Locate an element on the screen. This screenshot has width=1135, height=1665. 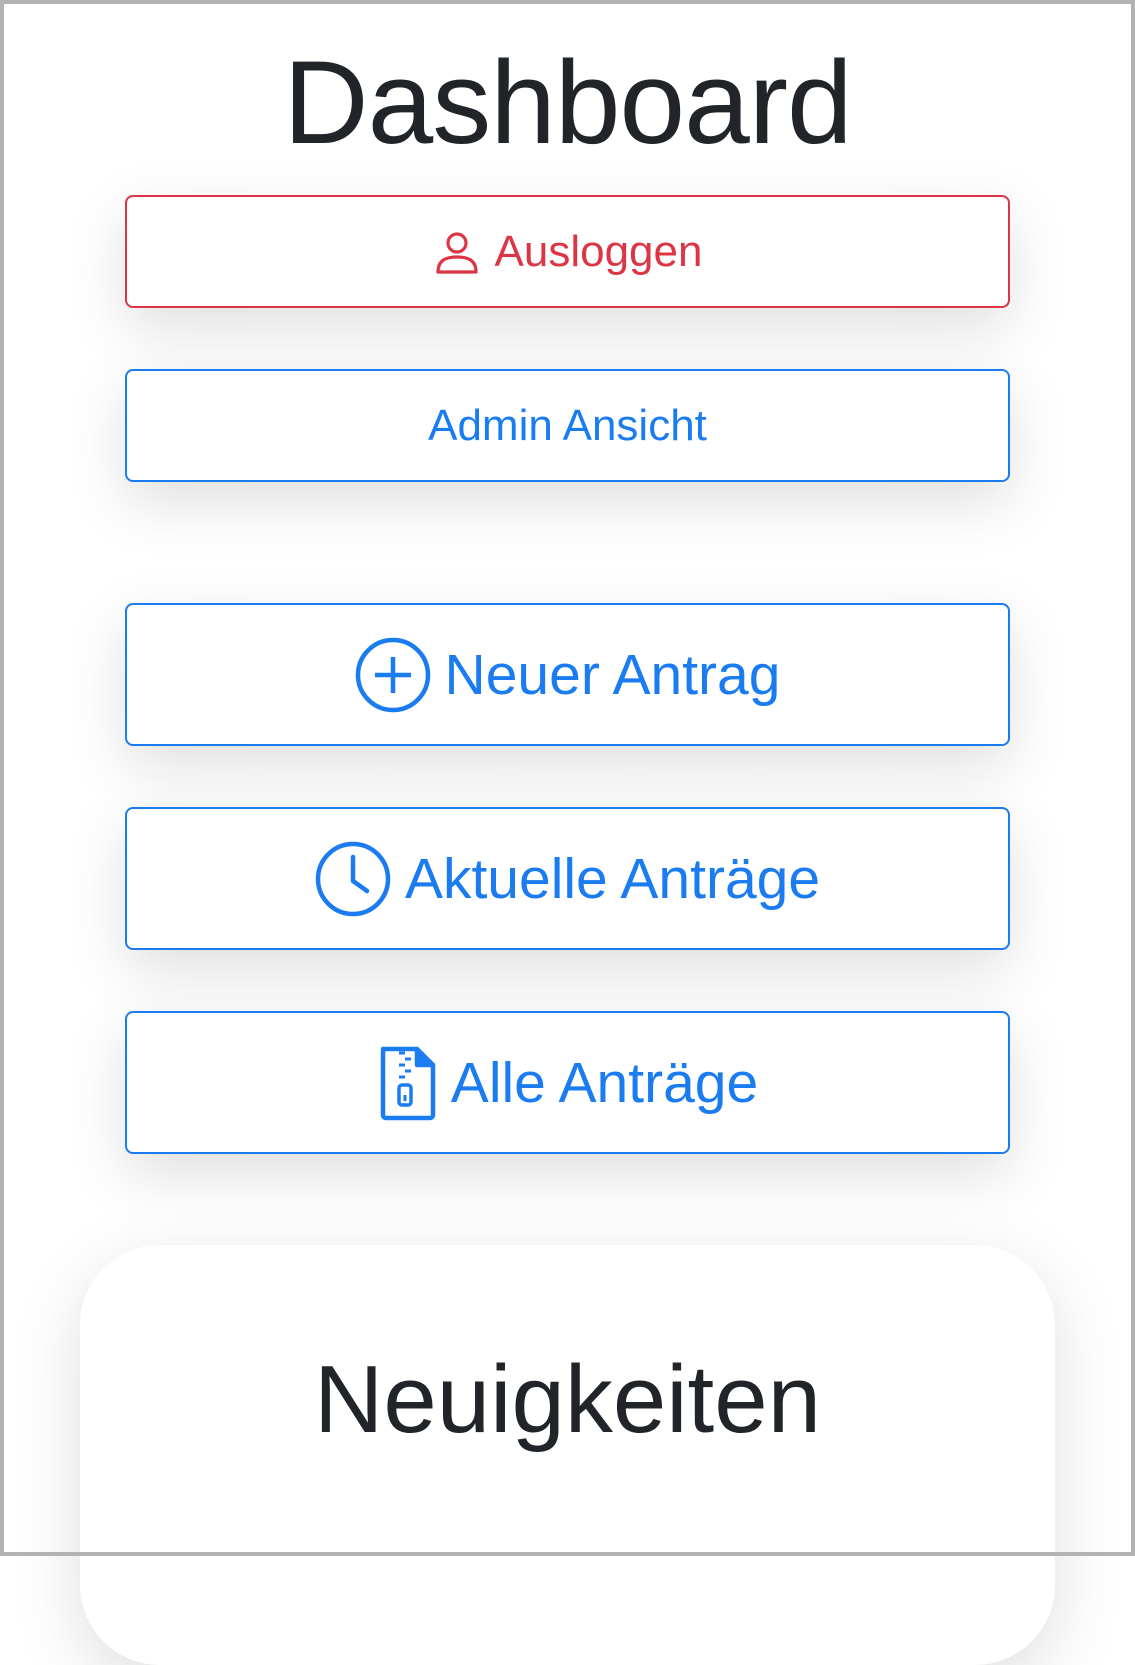
admin-view-button: Admin Ansicht is located at coordinates (567, 425).